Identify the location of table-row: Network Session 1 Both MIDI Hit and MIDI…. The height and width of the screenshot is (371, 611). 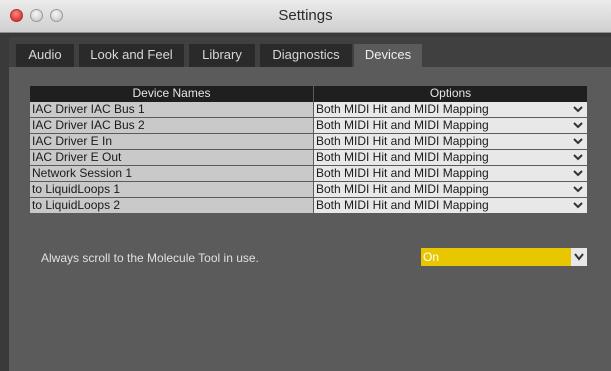
(308, 174).